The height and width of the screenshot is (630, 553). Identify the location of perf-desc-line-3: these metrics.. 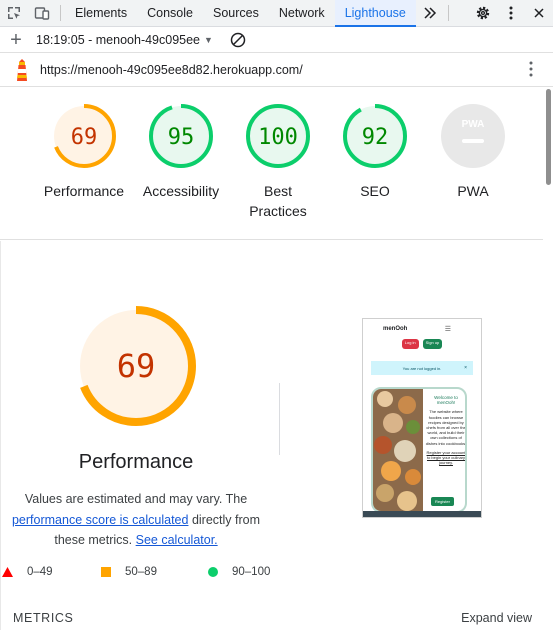
(93, 540).